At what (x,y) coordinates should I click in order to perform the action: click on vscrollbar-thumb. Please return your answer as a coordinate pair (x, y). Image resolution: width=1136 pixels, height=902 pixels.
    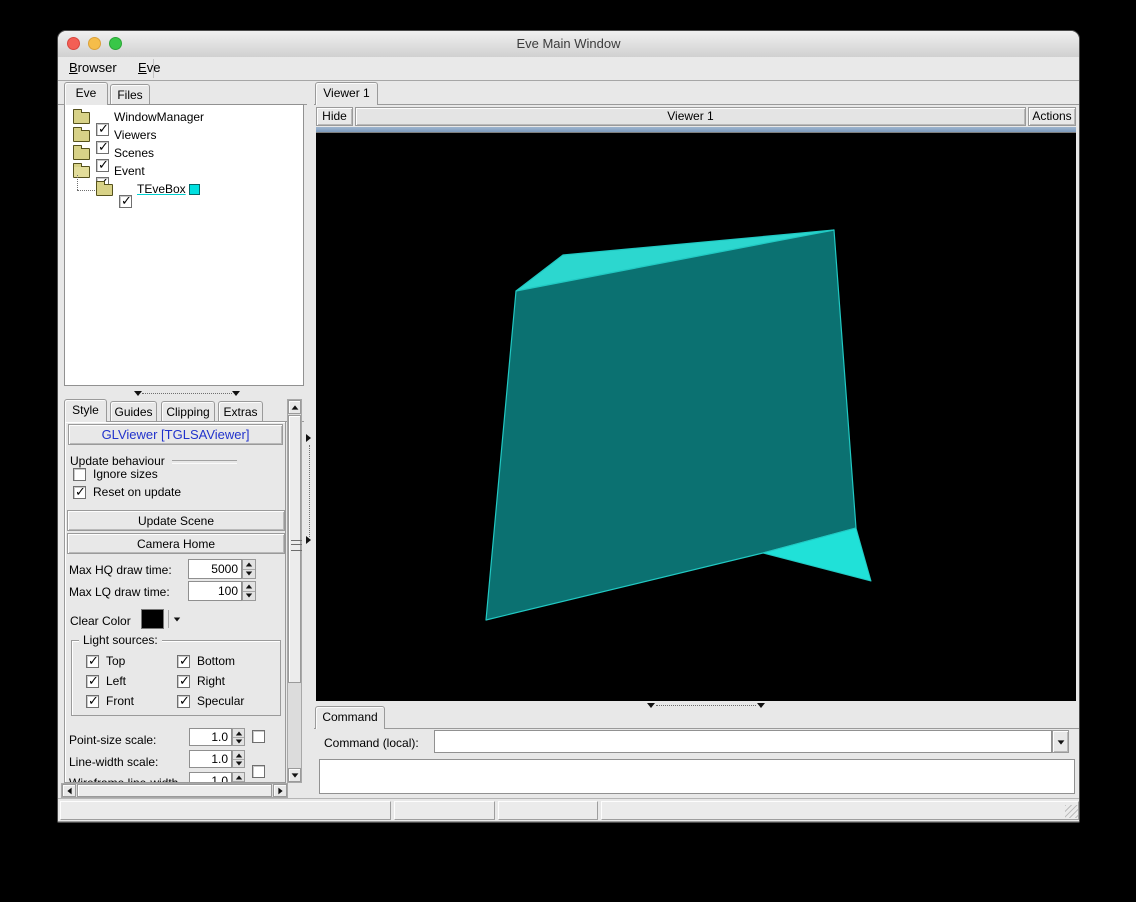
    Looking at the image, I should click on (295, 549).